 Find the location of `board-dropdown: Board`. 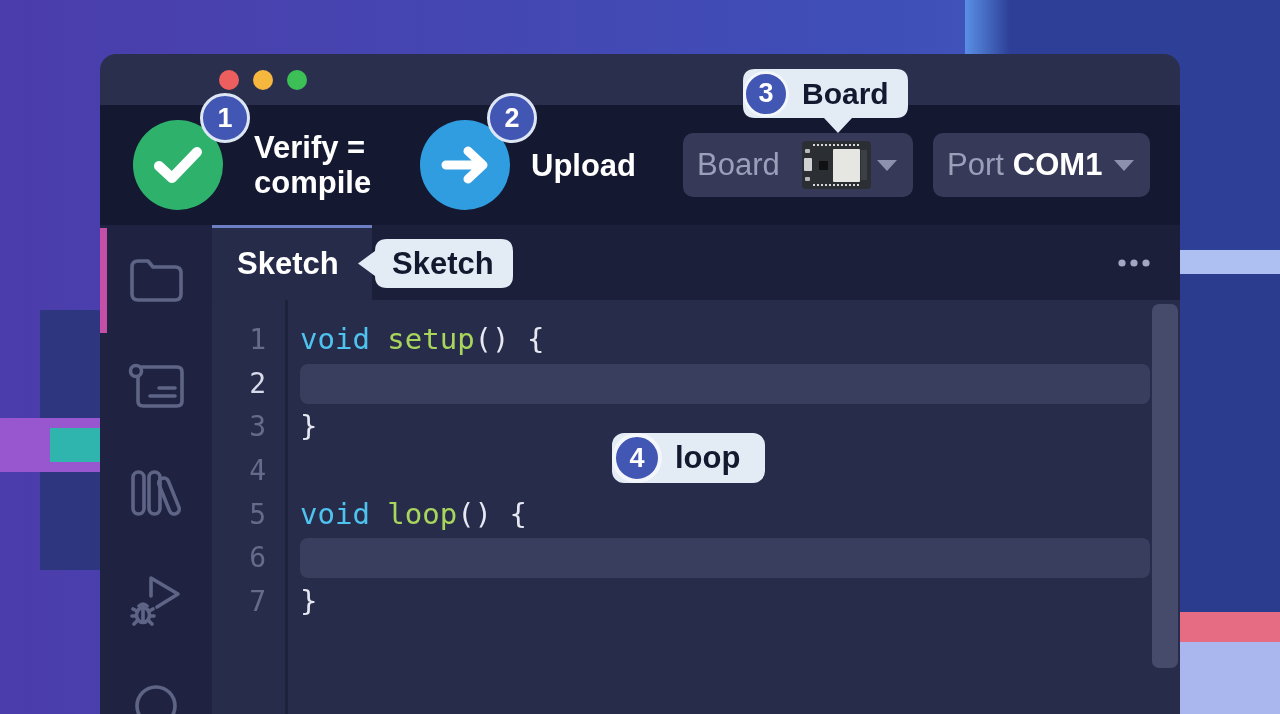

board-dropdown: Board is located at coordinates (798, 165).